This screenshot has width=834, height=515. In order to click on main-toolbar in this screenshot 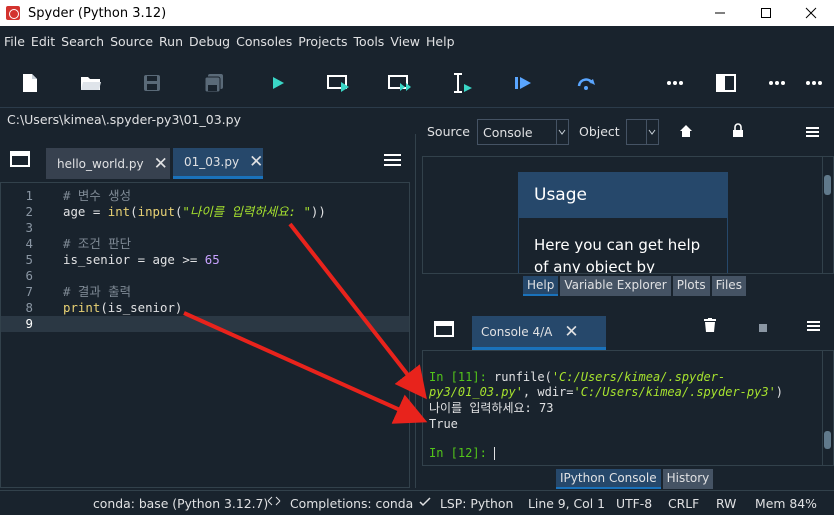, I will do `click(417, 82)`.